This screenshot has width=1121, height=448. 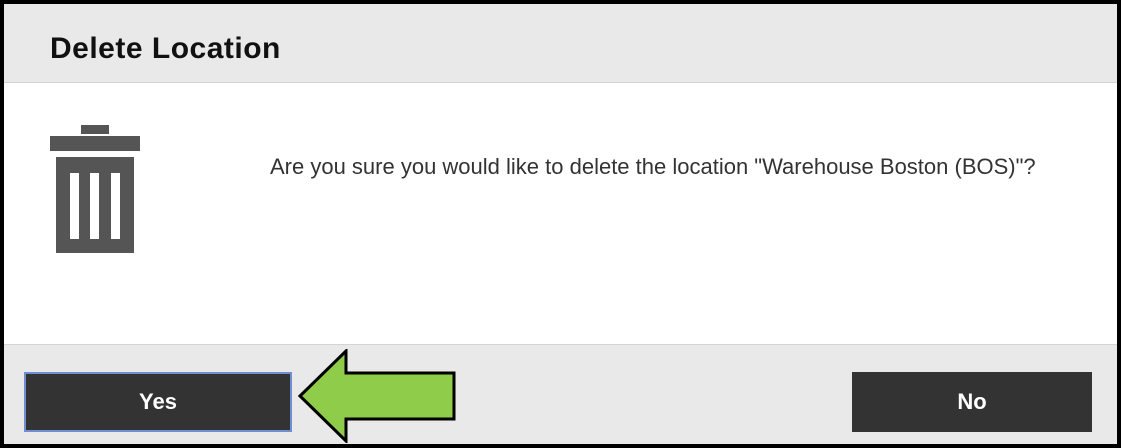 What do you see at coordinates (376, 396) in the screenshot?
I see `arrow-left-icon` at bounding box center [376, 396].